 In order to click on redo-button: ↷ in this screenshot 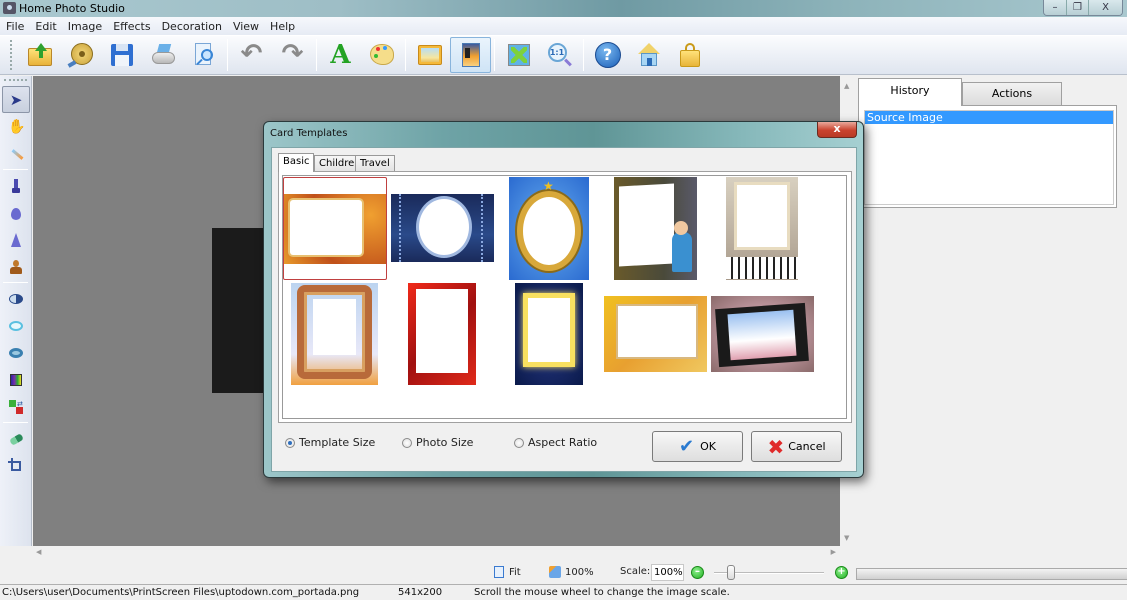, I will do `click(292, 55)`.